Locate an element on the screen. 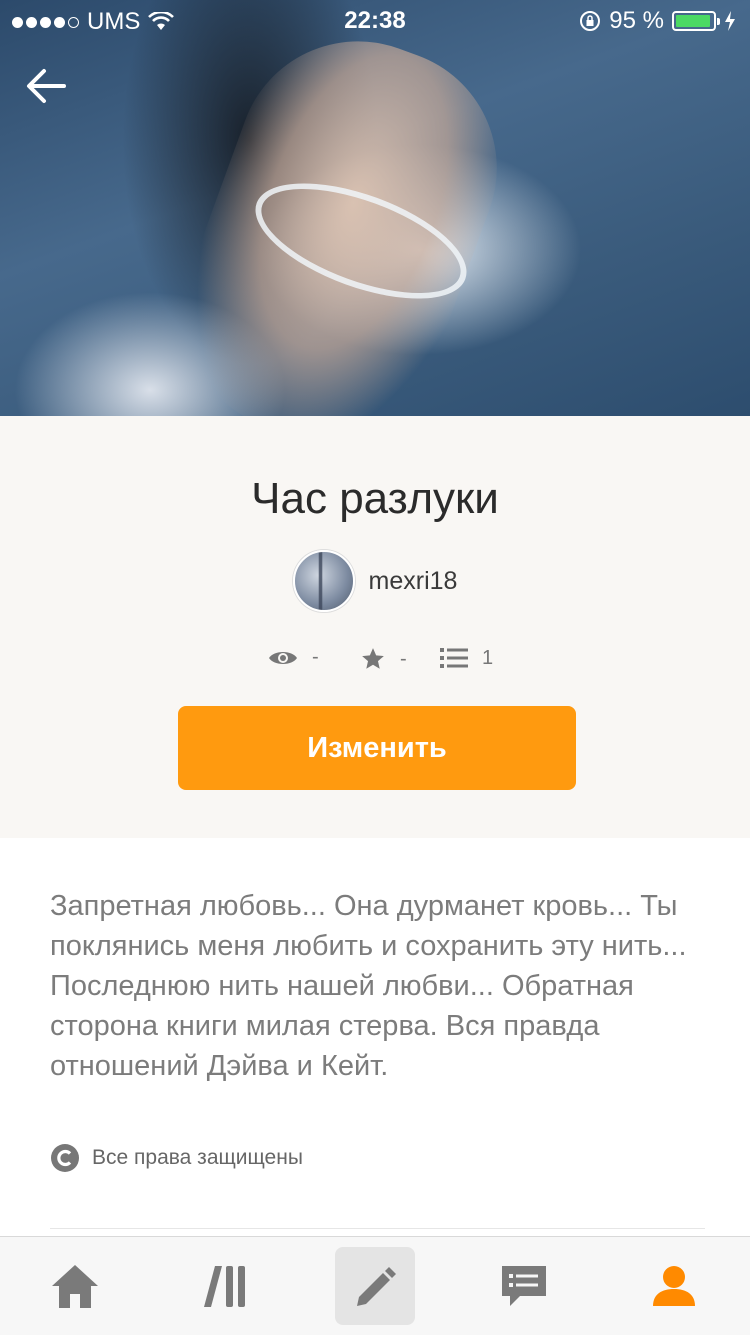  votes-stat: - is located at coordinates (383, 659).